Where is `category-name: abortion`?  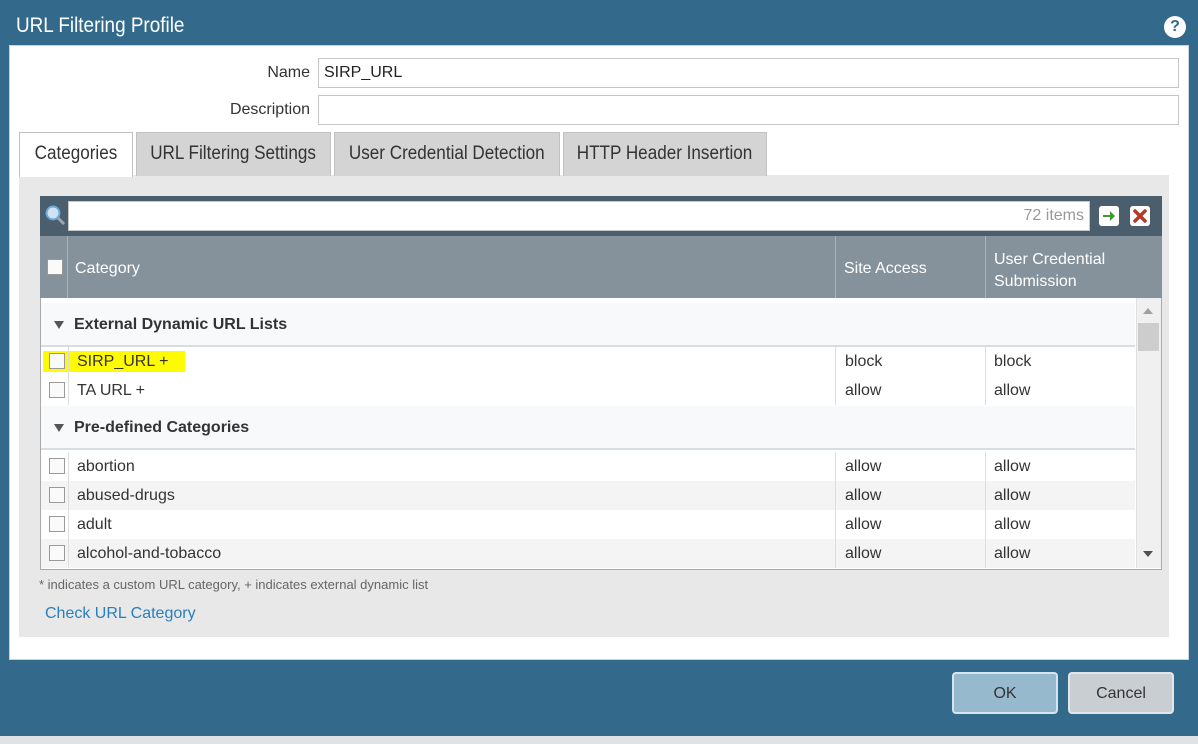
category-name: abortion is located at coordinates (106, 466).